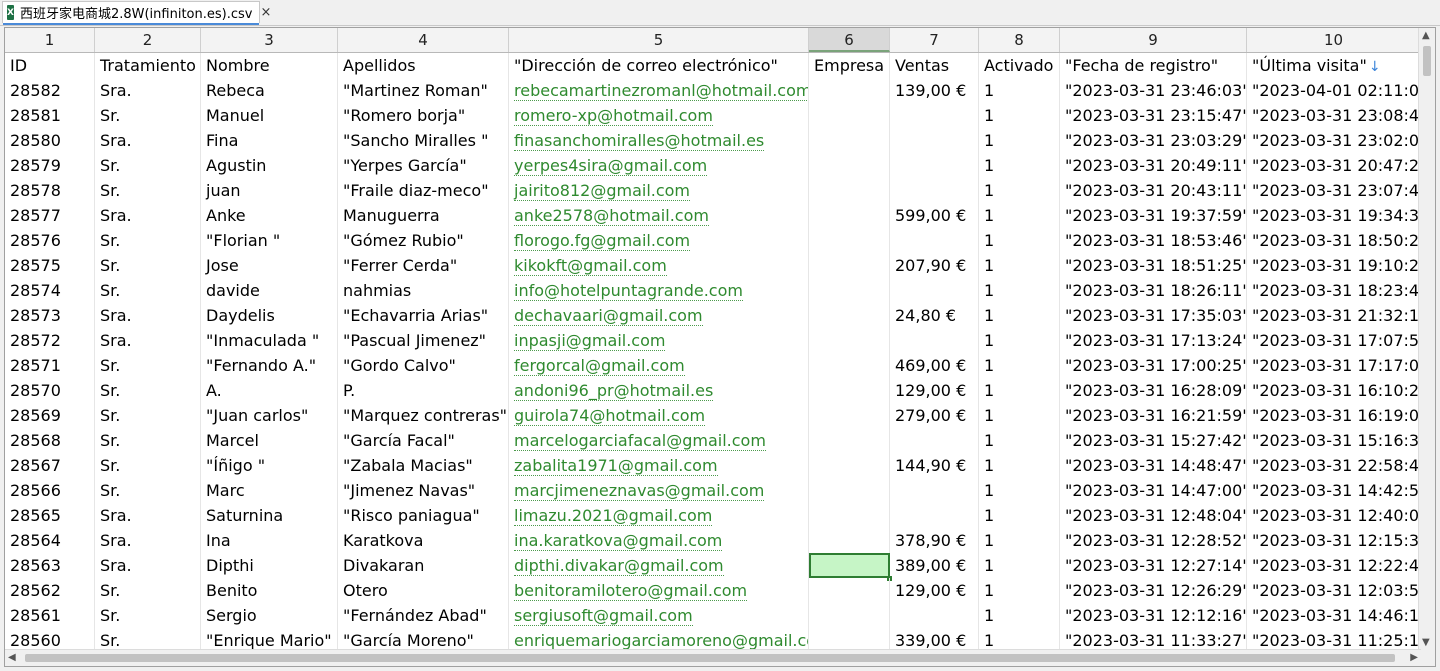 The height and width of the screenshot is (671, 1440). What do you see at coordinates (423, 440) in the screenshot?
I see `table-cell: "García Facal"` at bounding box center [423, 440].